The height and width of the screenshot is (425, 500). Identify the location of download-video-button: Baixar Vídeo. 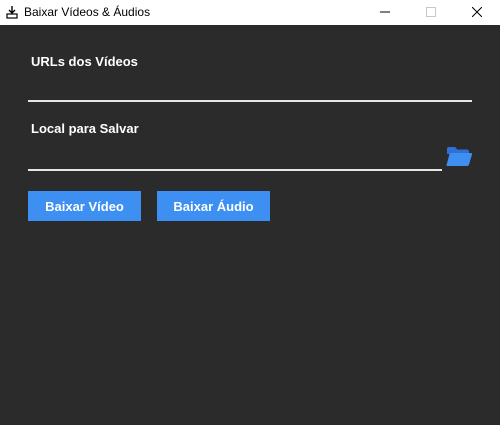
(84, 206).